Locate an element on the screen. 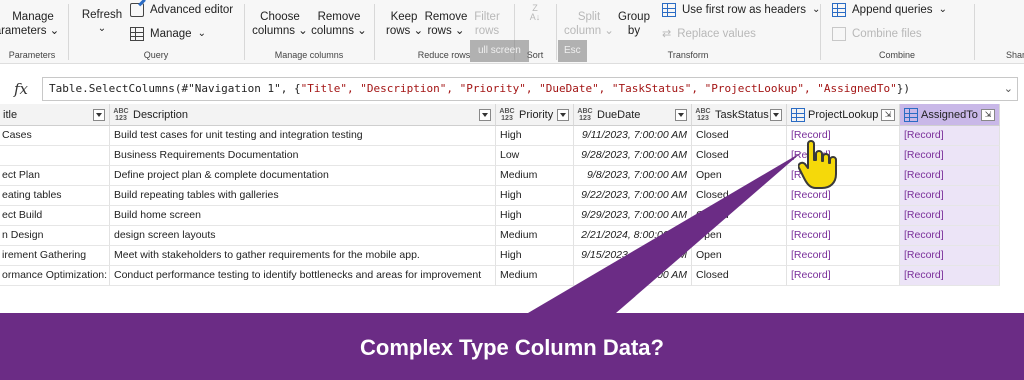 Image resolution: width=1024 pixels, height=380 pixels. table-header-icon is located at coordinates (669, 10).